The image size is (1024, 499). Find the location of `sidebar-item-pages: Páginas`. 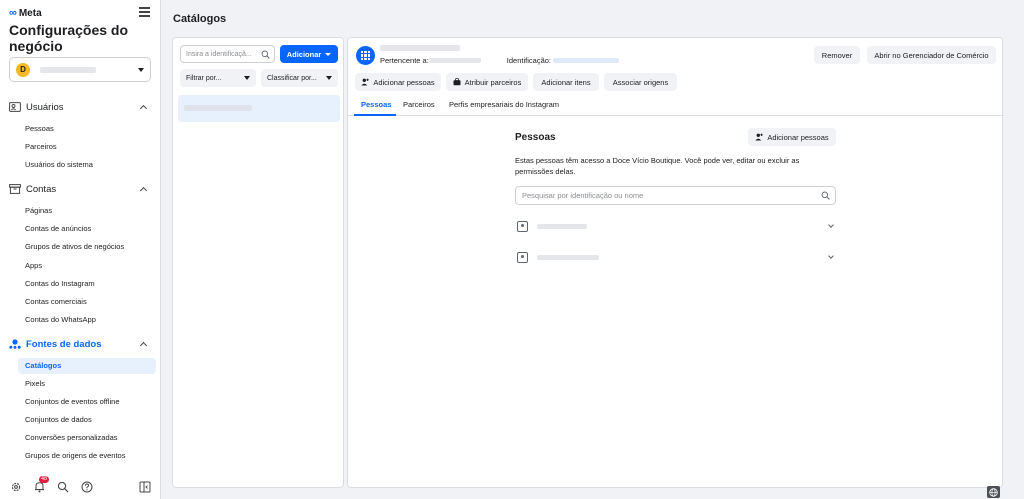

sidebar-item-pages: Páginas is located at coordinates (38, 211).